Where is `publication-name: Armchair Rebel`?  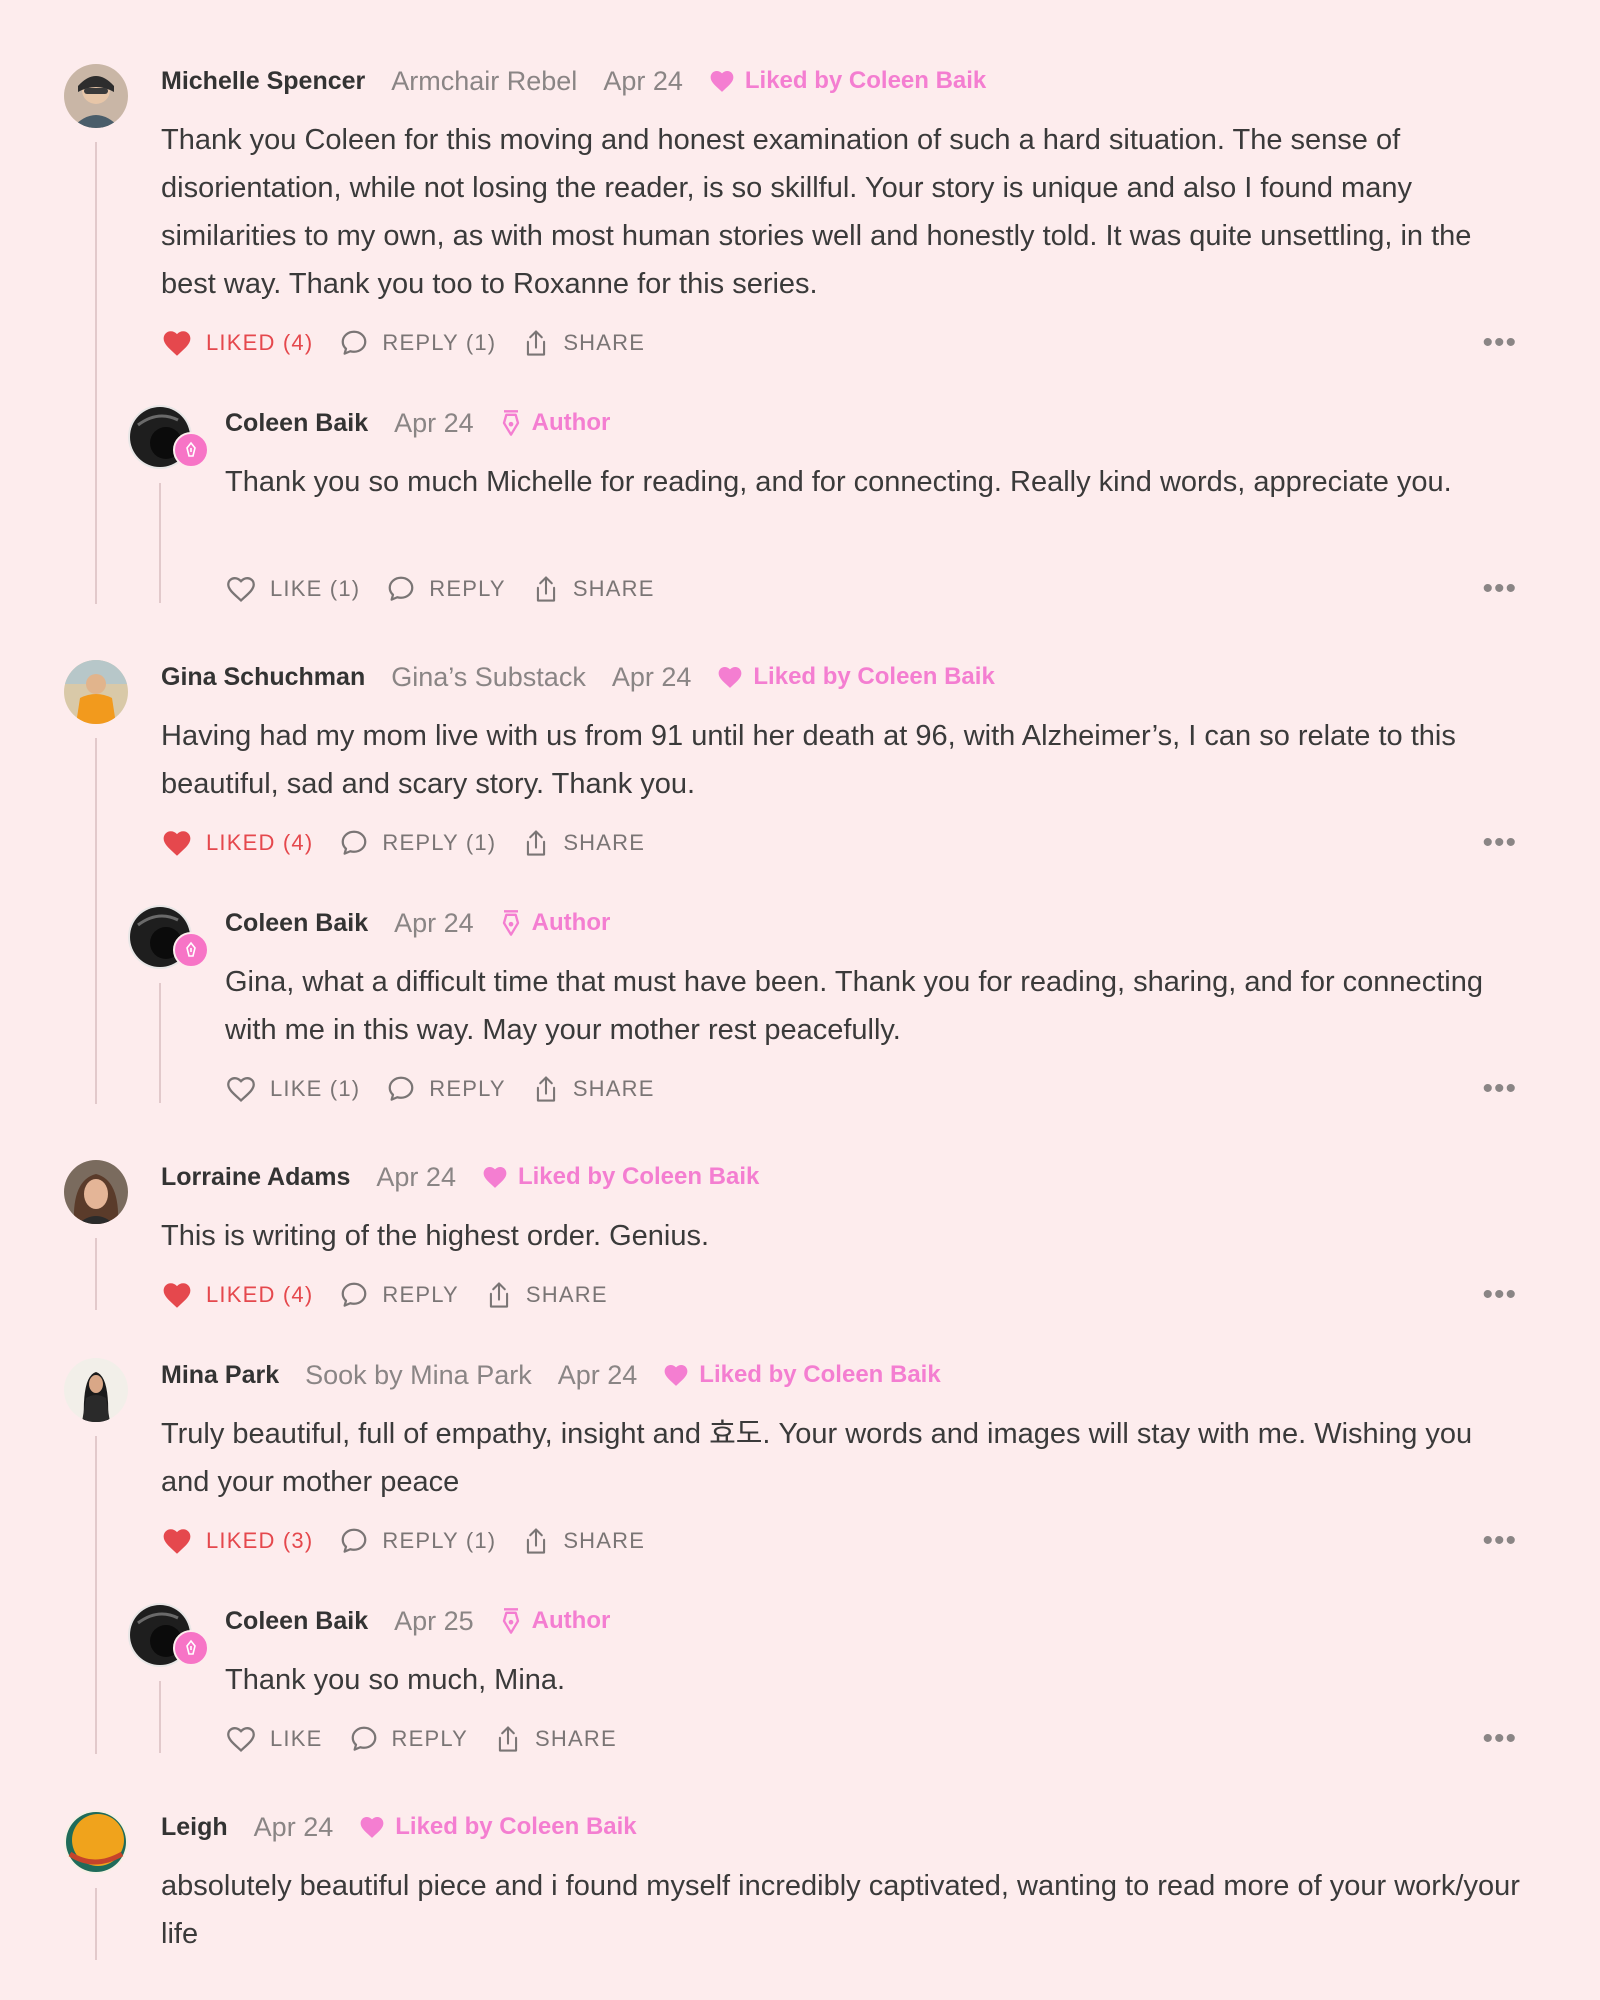
publication-name: Armchair Rebel is located at coordinates (484, 81).